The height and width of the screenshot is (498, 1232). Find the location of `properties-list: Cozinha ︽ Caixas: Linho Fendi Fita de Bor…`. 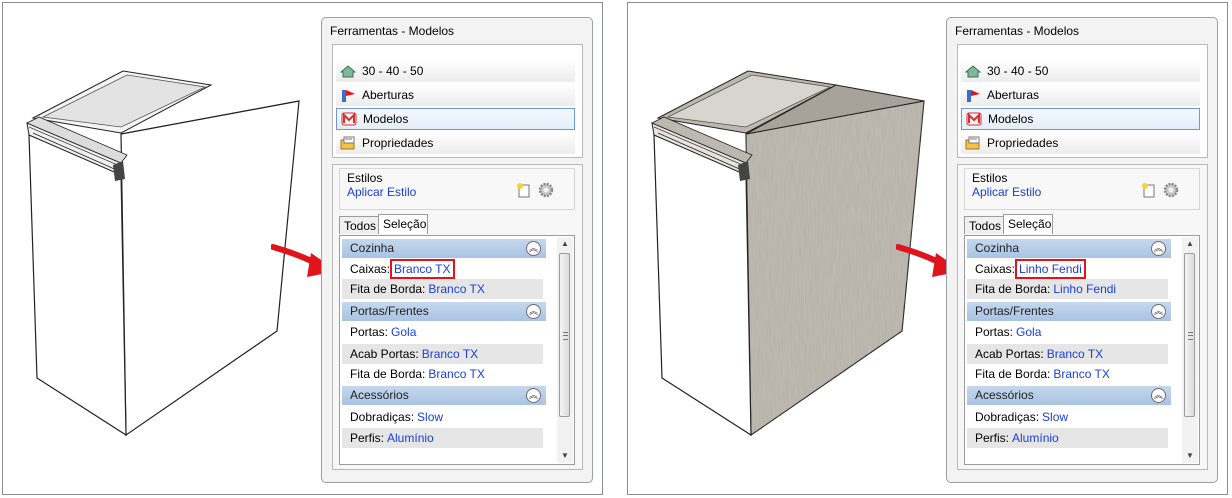

properties-list: Cozinha ︽ Caixas: Linho Fendi Fita de Bor… is located at coordinates (1082, 350).